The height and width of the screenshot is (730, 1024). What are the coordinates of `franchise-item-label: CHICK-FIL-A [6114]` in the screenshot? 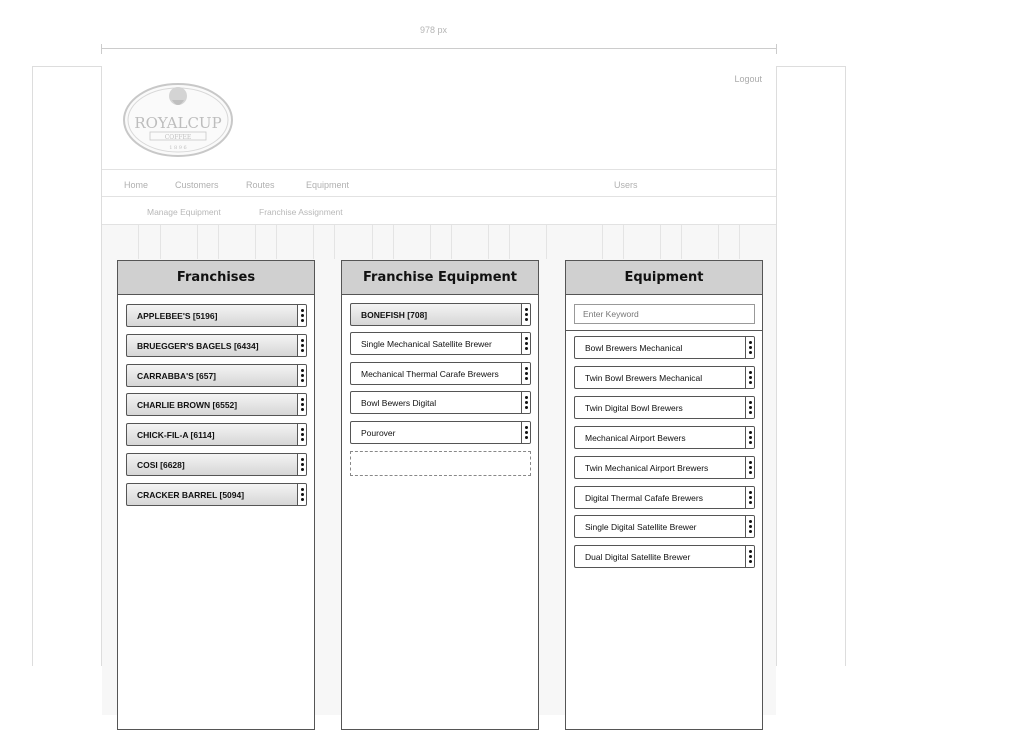 It's located at (176, 435).